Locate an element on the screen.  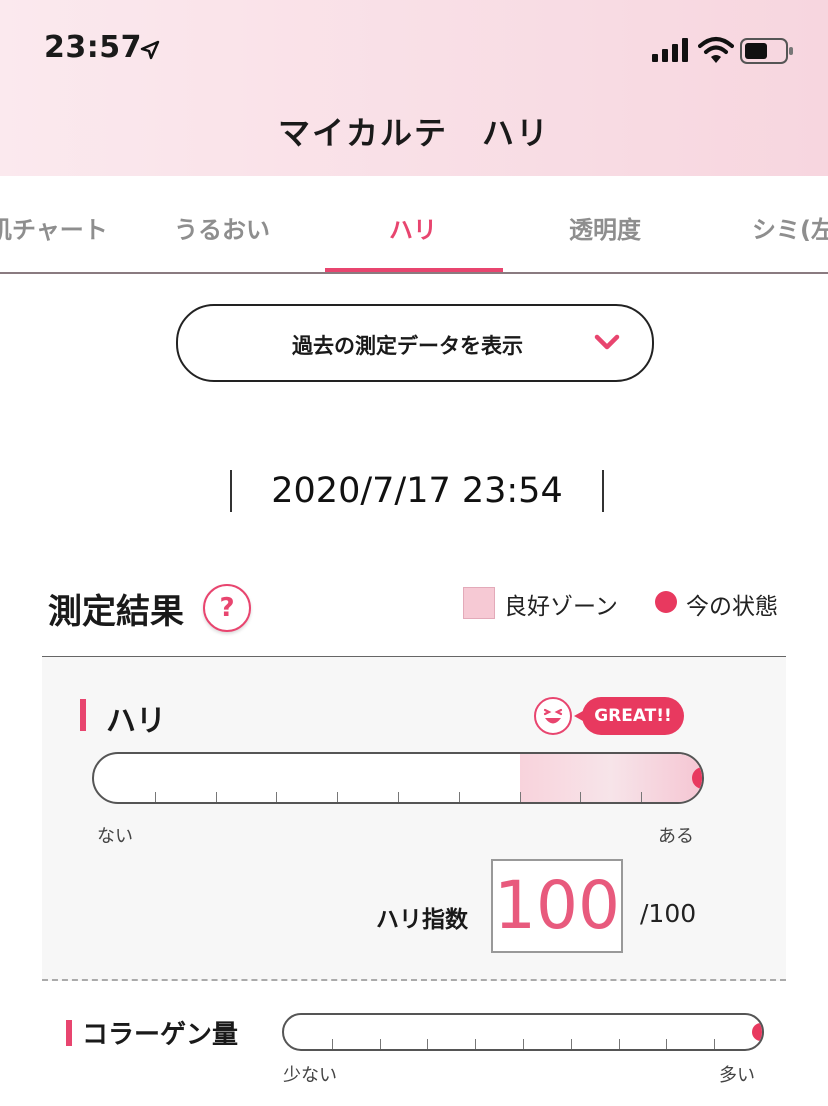
page-title: マイカルテ ハリ is located at coordinates (413, 133).